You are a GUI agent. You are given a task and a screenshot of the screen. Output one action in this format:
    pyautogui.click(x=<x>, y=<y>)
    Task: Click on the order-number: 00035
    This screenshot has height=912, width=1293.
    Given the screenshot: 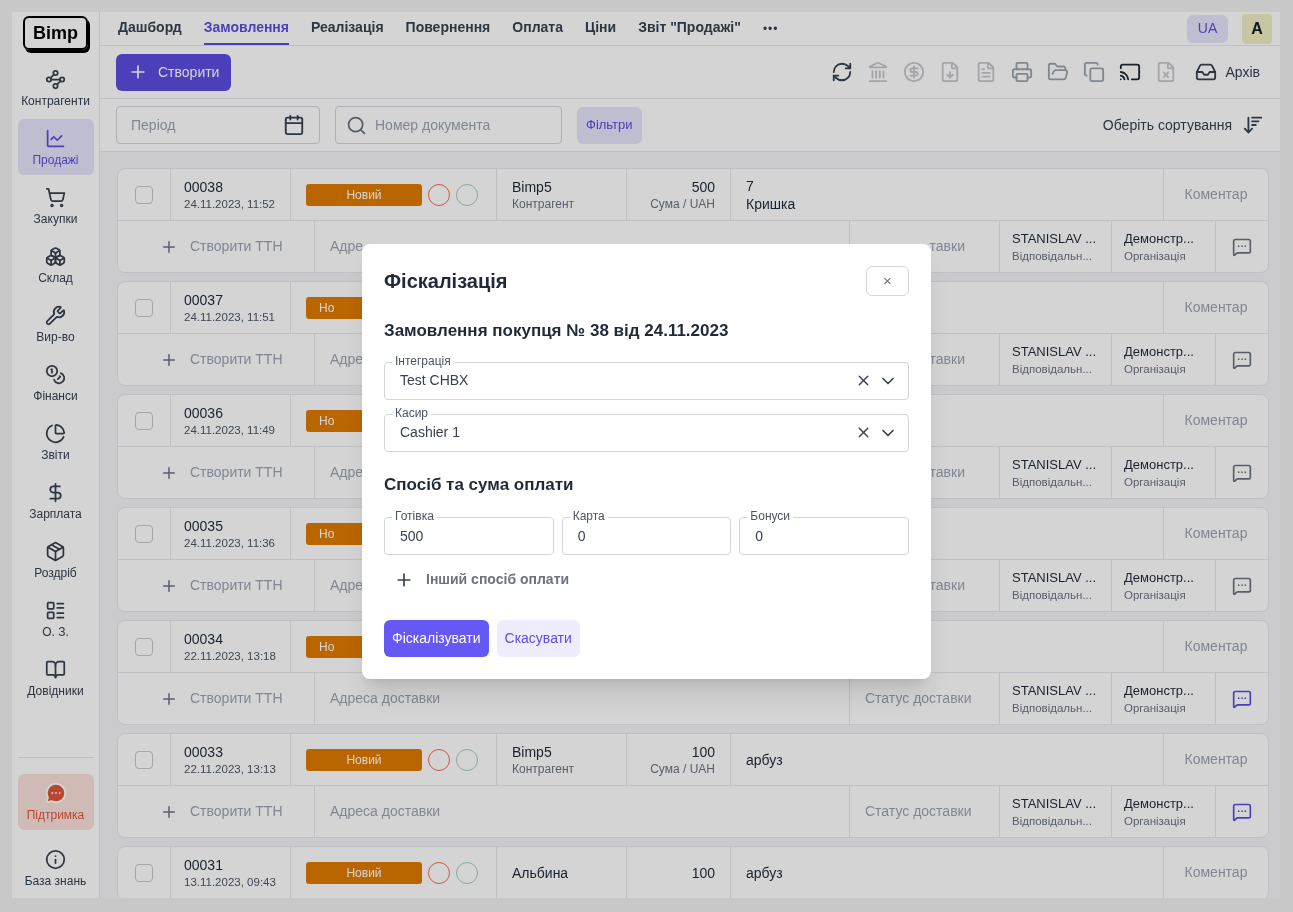 What is the action you would take?
    pyautogui.click(x=204, y=525)
    